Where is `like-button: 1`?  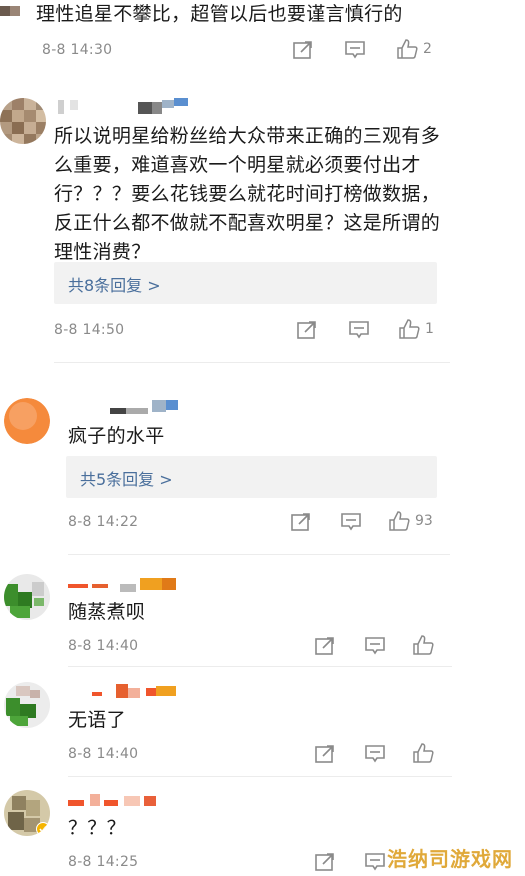 like-button: 1 is located at coordinates (416, 329).